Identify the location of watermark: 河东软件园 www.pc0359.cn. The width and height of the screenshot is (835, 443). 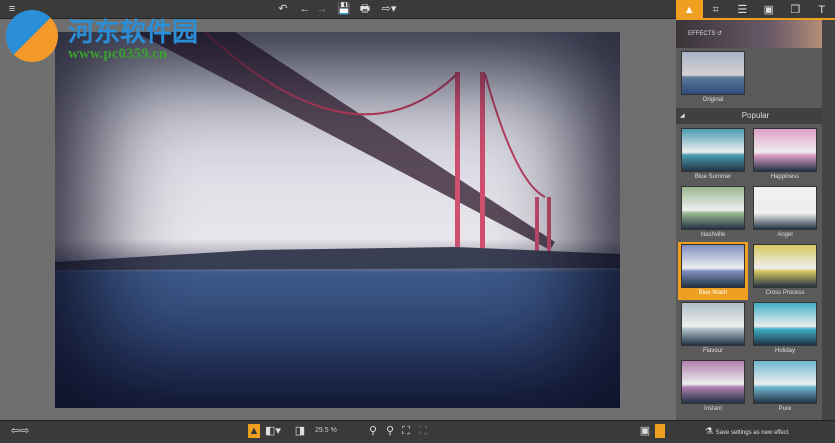
(102, 38).